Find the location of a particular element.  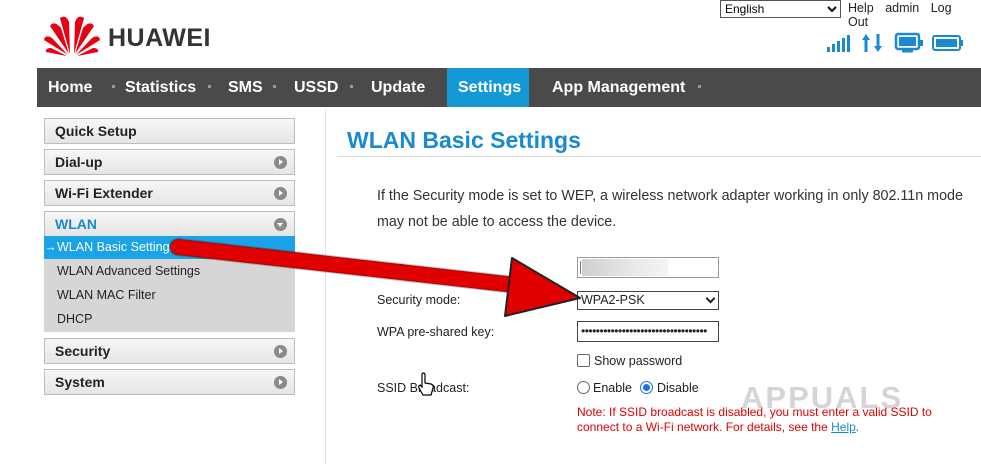

status-icons is located at coordinates (896, 43).